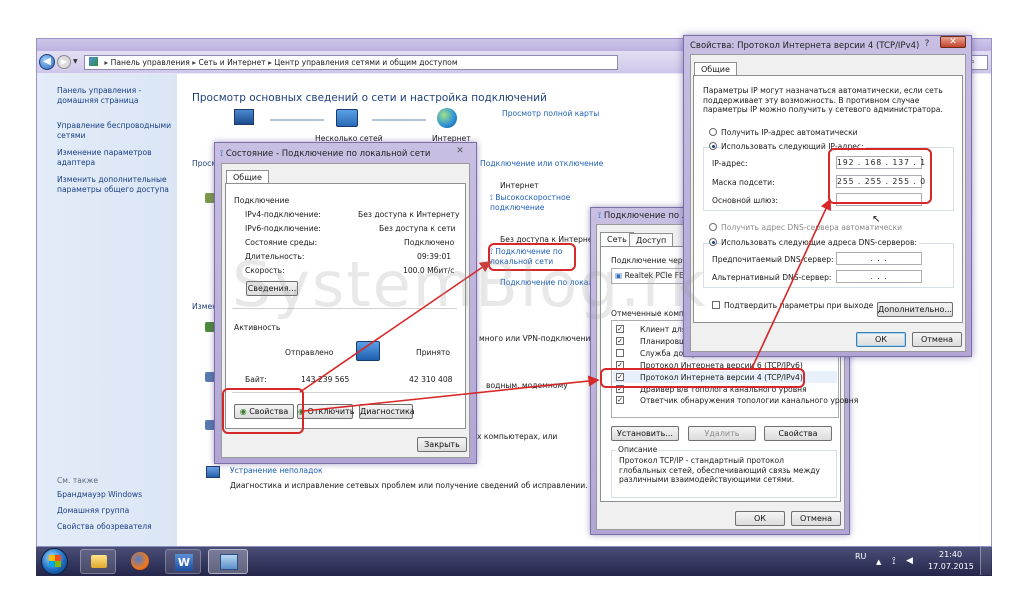 The image size is (1024, 610). I want to click on tray-volume-icon: ◀, so click(909, 561).